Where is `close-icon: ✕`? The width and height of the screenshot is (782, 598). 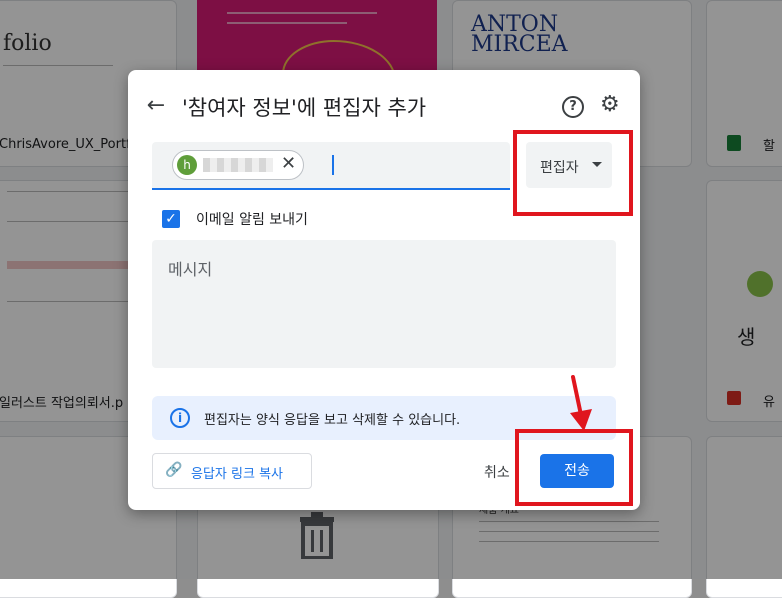
close-icon: ✕ is located at coordinates (288, 164).